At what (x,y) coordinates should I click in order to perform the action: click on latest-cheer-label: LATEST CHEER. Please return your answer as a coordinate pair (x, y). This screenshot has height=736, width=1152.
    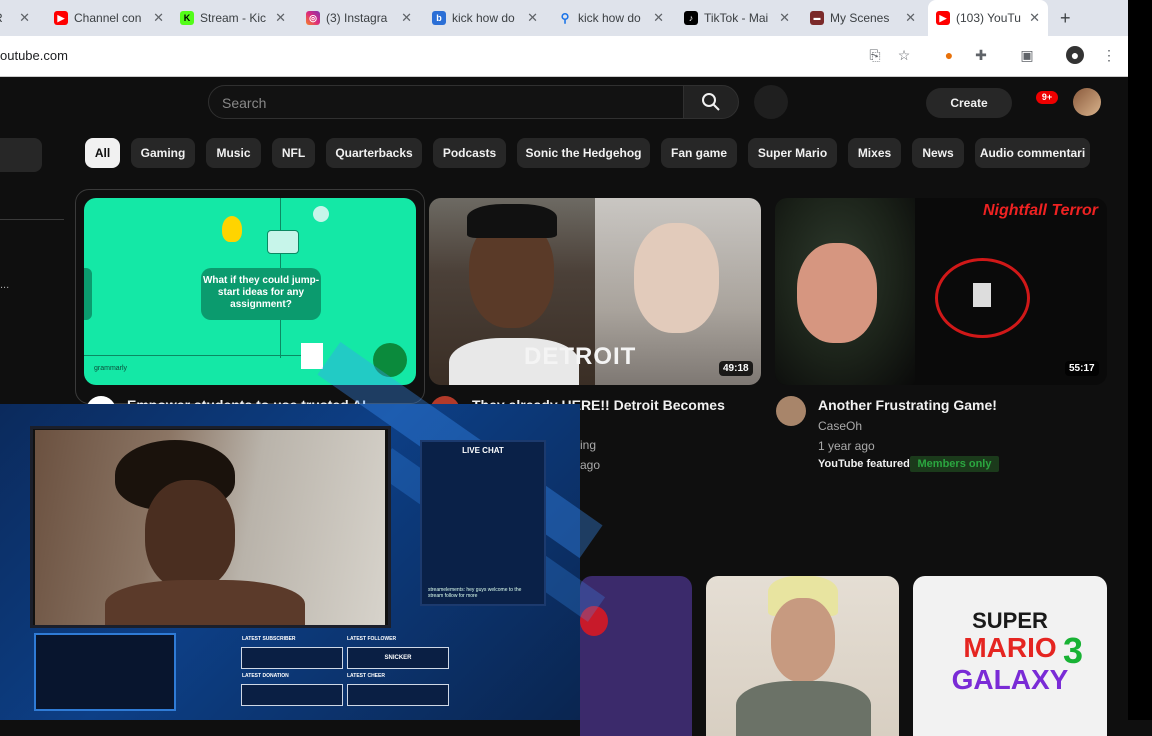
    Looking at the image, I should click on (366, 676).